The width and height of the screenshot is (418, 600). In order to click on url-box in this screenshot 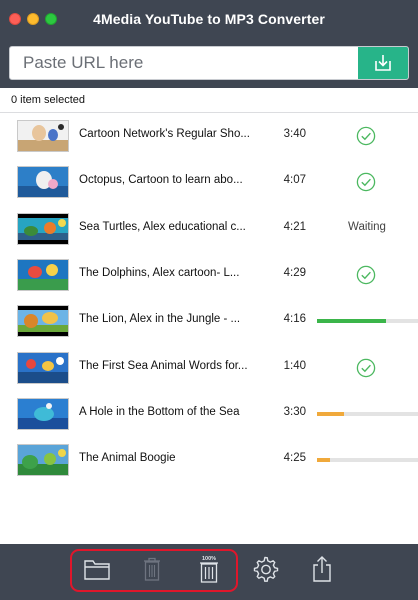, I will do `click(209, 63)`.